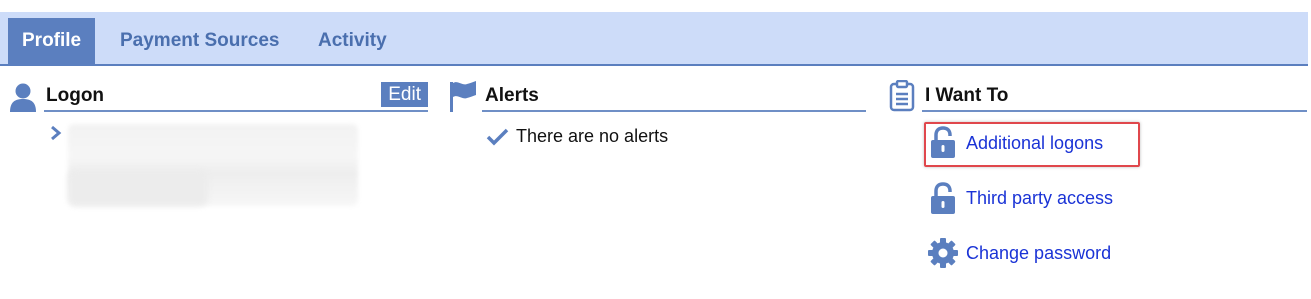 The height and width of the screenshot is (299, 1311). Describe the element at coordinates (404, 94) in the screenshot. I see `edit-button: Edit` at that location.